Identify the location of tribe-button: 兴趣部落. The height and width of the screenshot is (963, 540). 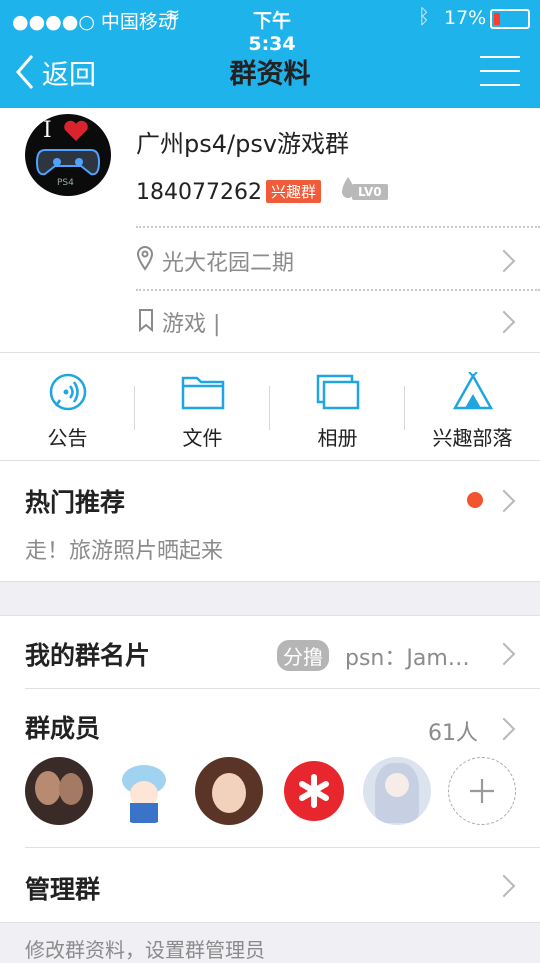
(472, 411).